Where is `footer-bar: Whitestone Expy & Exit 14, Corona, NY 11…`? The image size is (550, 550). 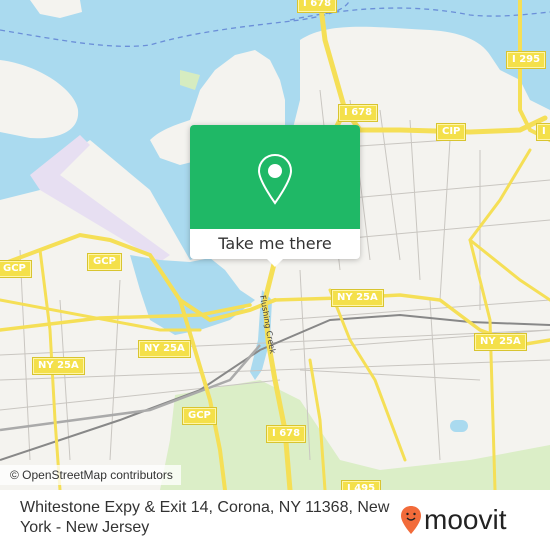
footer-bar: Whitestone Expy & Exit 14, Corona, NY 11… is located at coordinates (275, 520).